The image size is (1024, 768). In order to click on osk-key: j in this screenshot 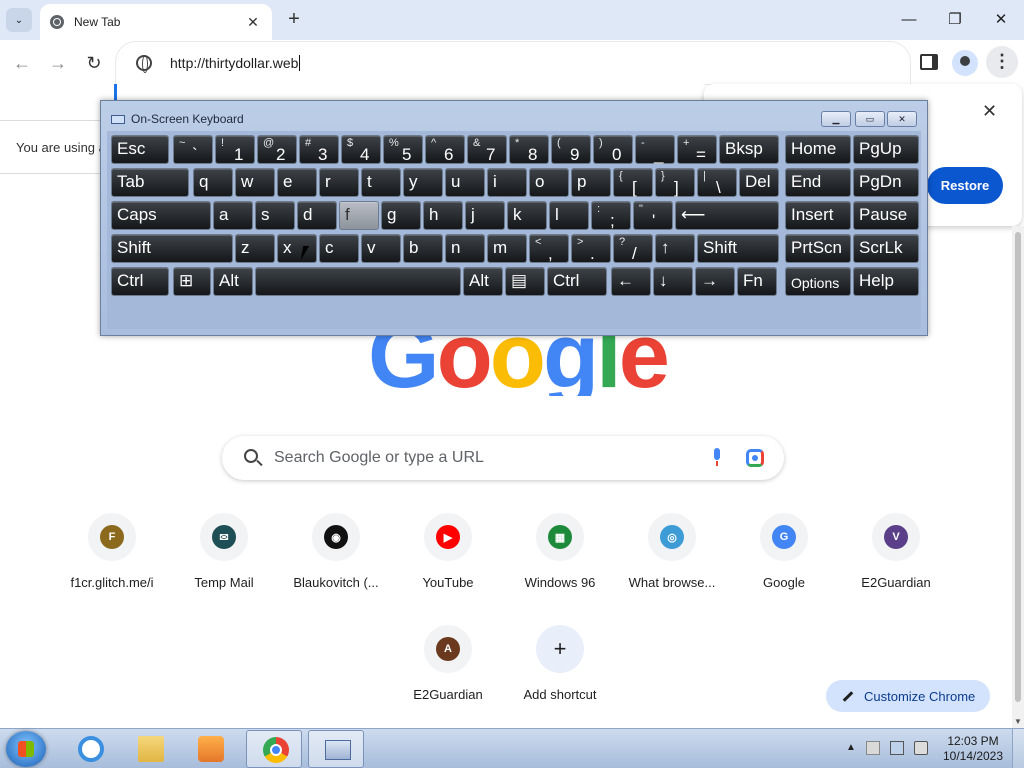, I will do `click(485, 215)`.